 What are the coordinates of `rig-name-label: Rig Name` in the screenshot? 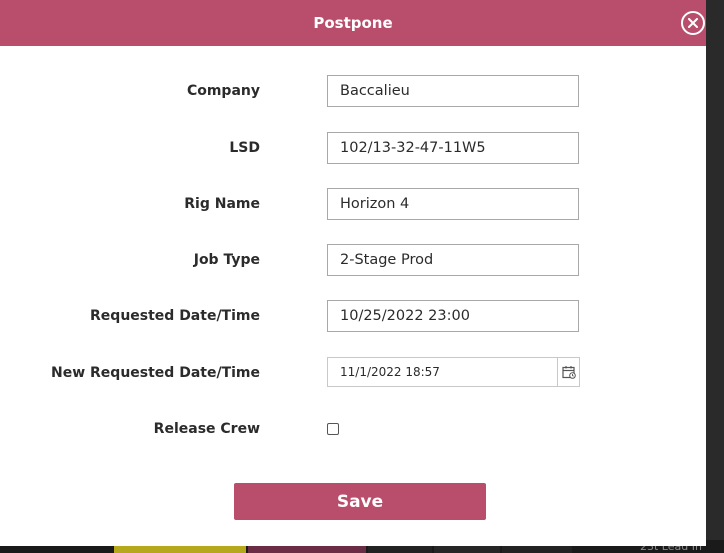 It's located at (222, 204).